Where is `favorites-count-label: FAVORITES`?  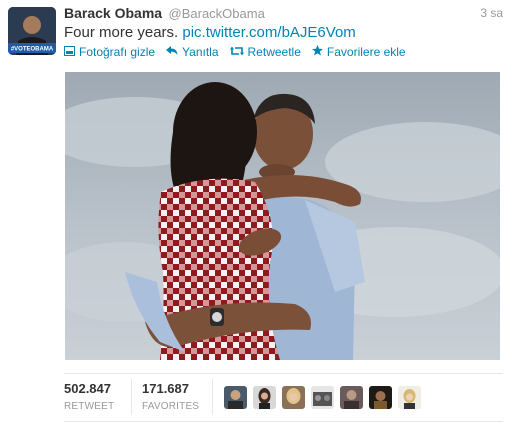
favorites-count-label: FAVORITES is located at coordinates (171, 406).